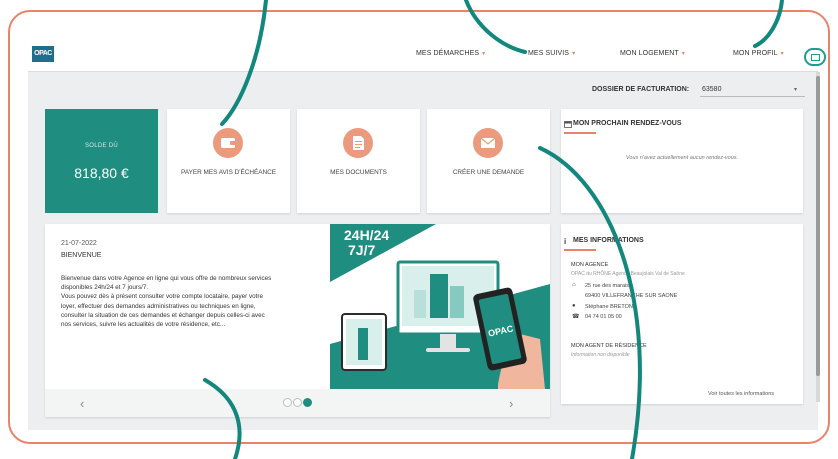 The height and width of the screenshot is (459, 838). I want to click on create-request-label: CRÉER UNE DEMANDE, so click(488, 172).